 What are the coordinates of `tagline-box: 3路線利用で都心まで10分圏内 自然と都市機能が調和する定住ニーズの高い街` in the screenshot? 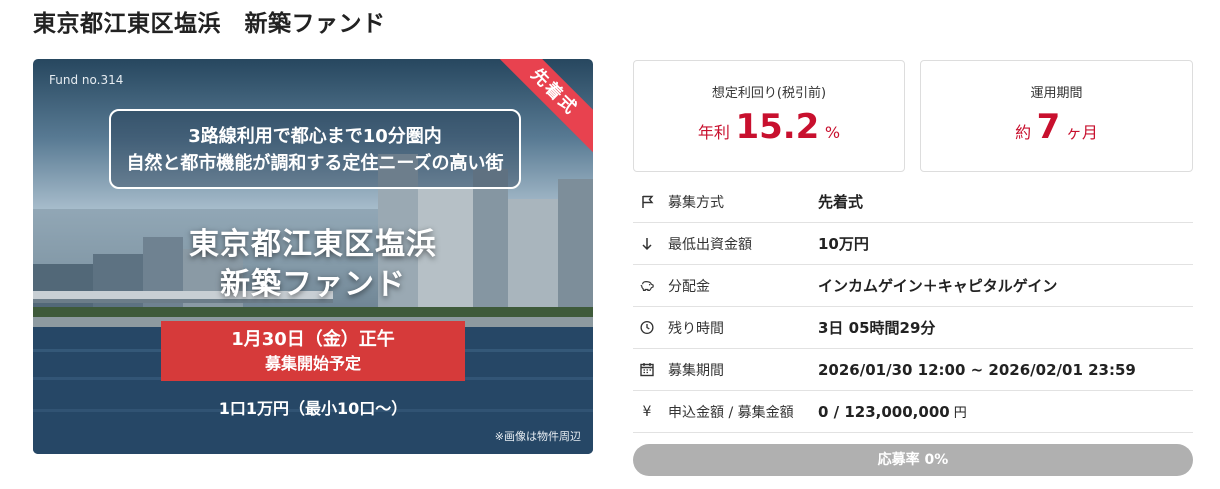 It's located at (315, 149).